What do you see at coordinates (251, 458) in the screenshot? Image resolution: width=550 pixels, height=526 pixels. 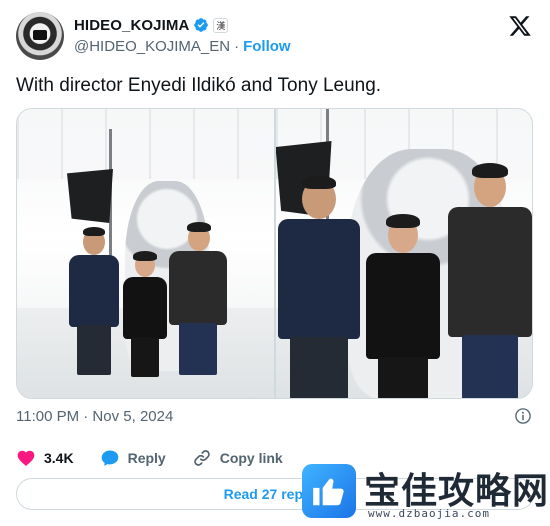 I see `copy-link-label: Copy link` at bounding box center [251, 458].